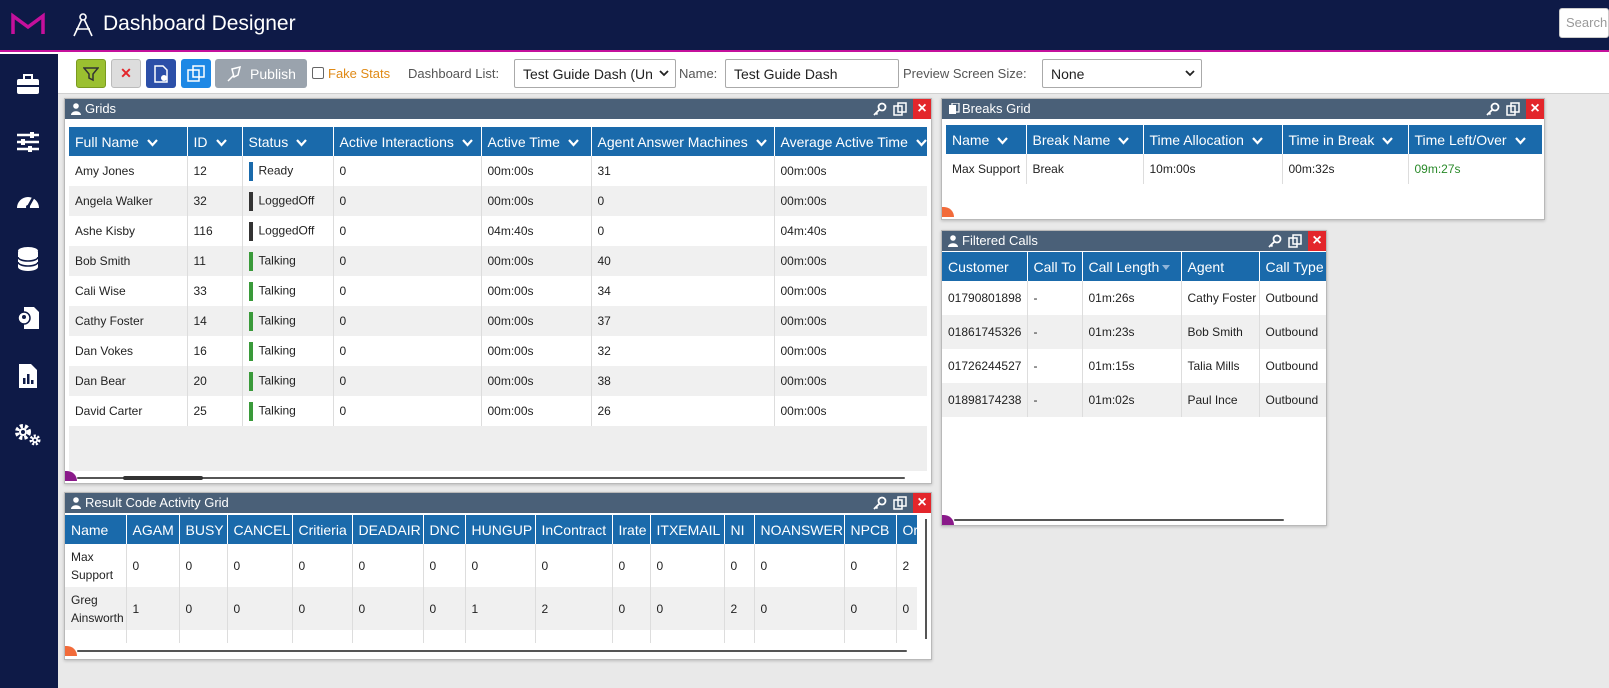 This screenshot has height=688, width=1609. Describe the element at coordinates (498, 201) in the screenshot. I see `table-row: Angela Walker 32 LoggedOff 0 00m:00s 0 00m:00s` at that location.